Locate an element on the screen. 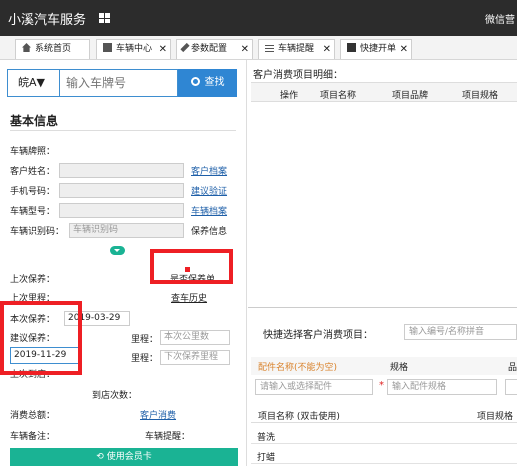 The image size is (517, 466). vehicle-note-label: 车辆备注： is located at coordinates (33, 437).